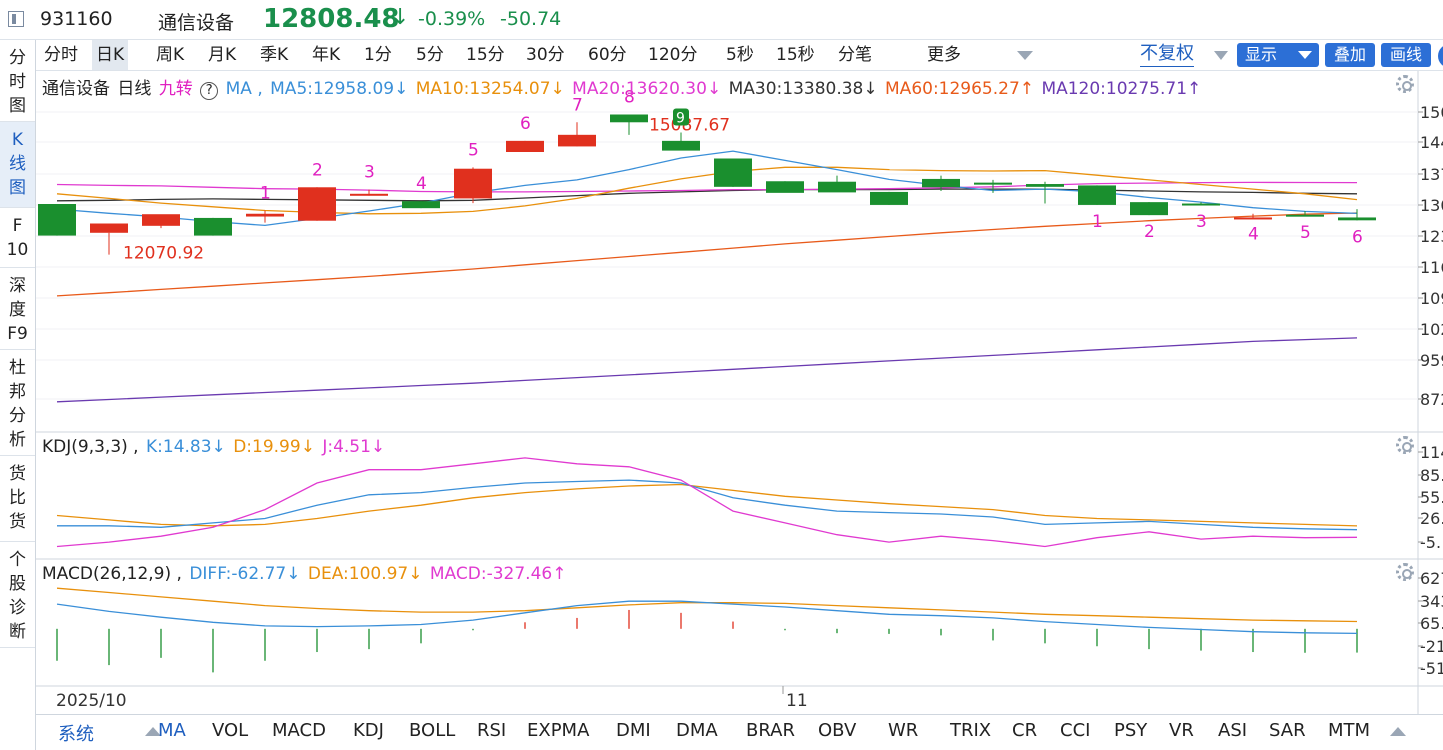 Image resolution: width=1443 pixels, height=750 pixels. Describe the element at coordinates (209, 91) in the screenshot. I see `help-icon: ?` at that location.